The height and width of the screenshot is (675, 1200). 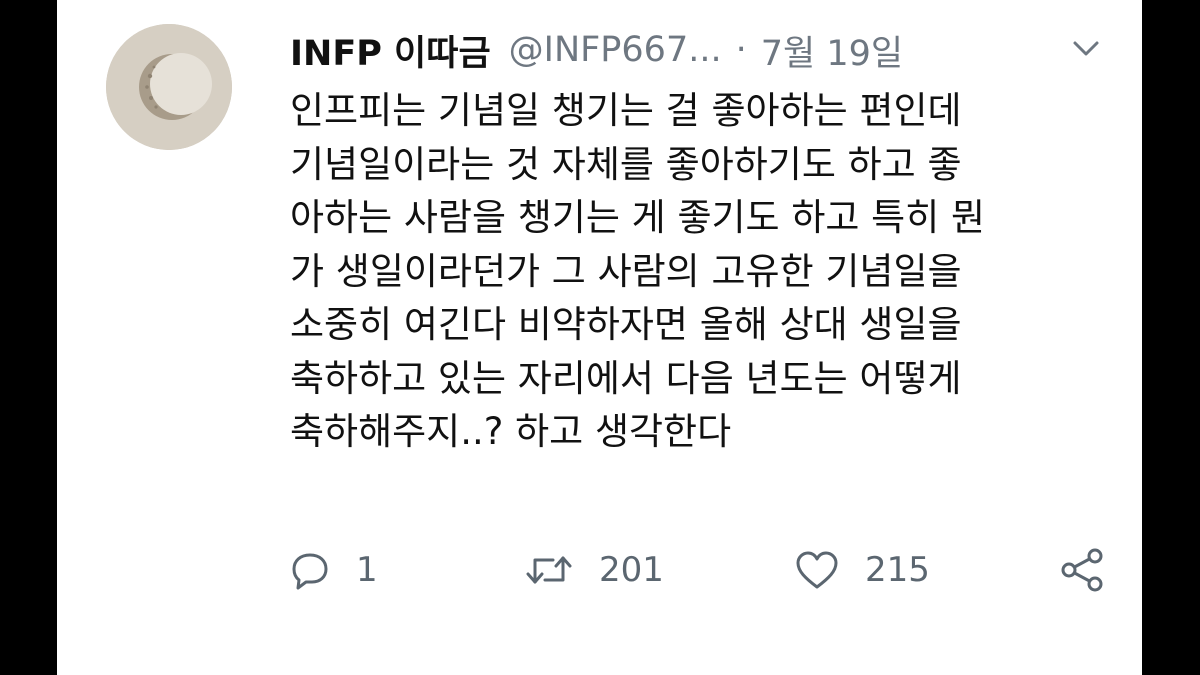 I want to click on retweet-icon, so click(x=549, y=570).